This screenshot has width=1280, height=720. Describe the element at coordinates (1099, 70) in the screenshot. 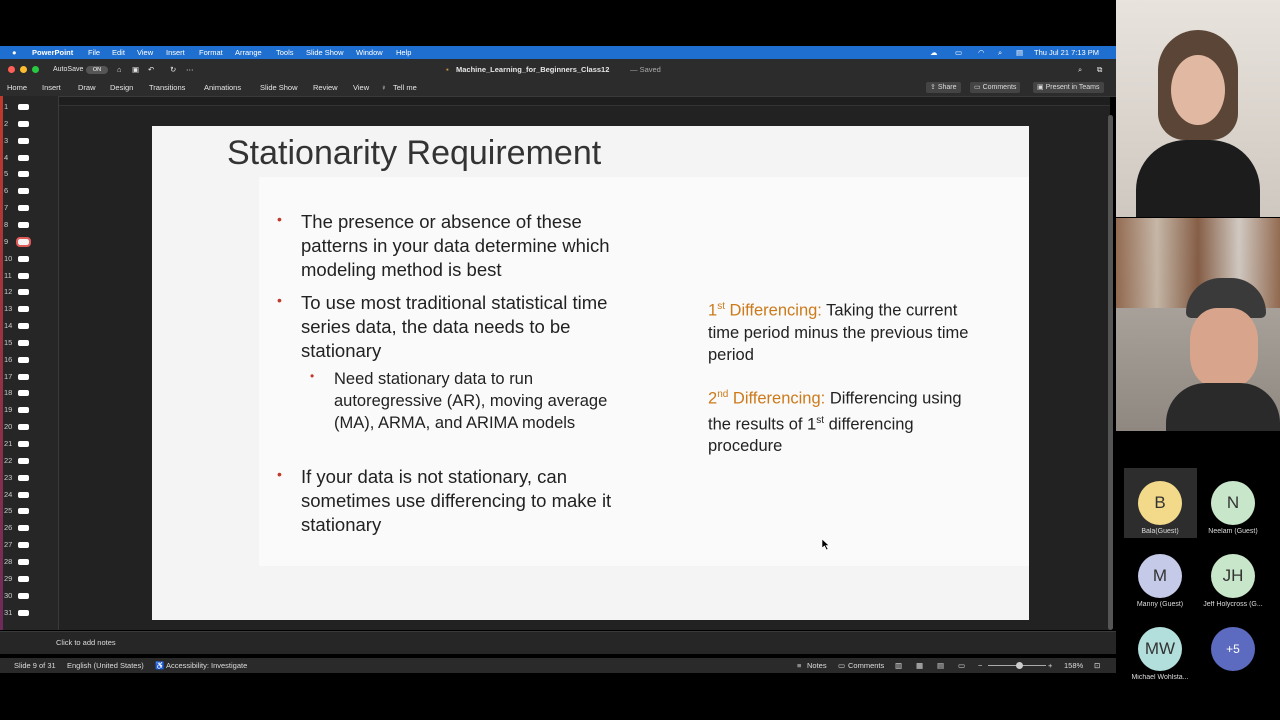

I see `share-window-icon: ⧉` at that location.